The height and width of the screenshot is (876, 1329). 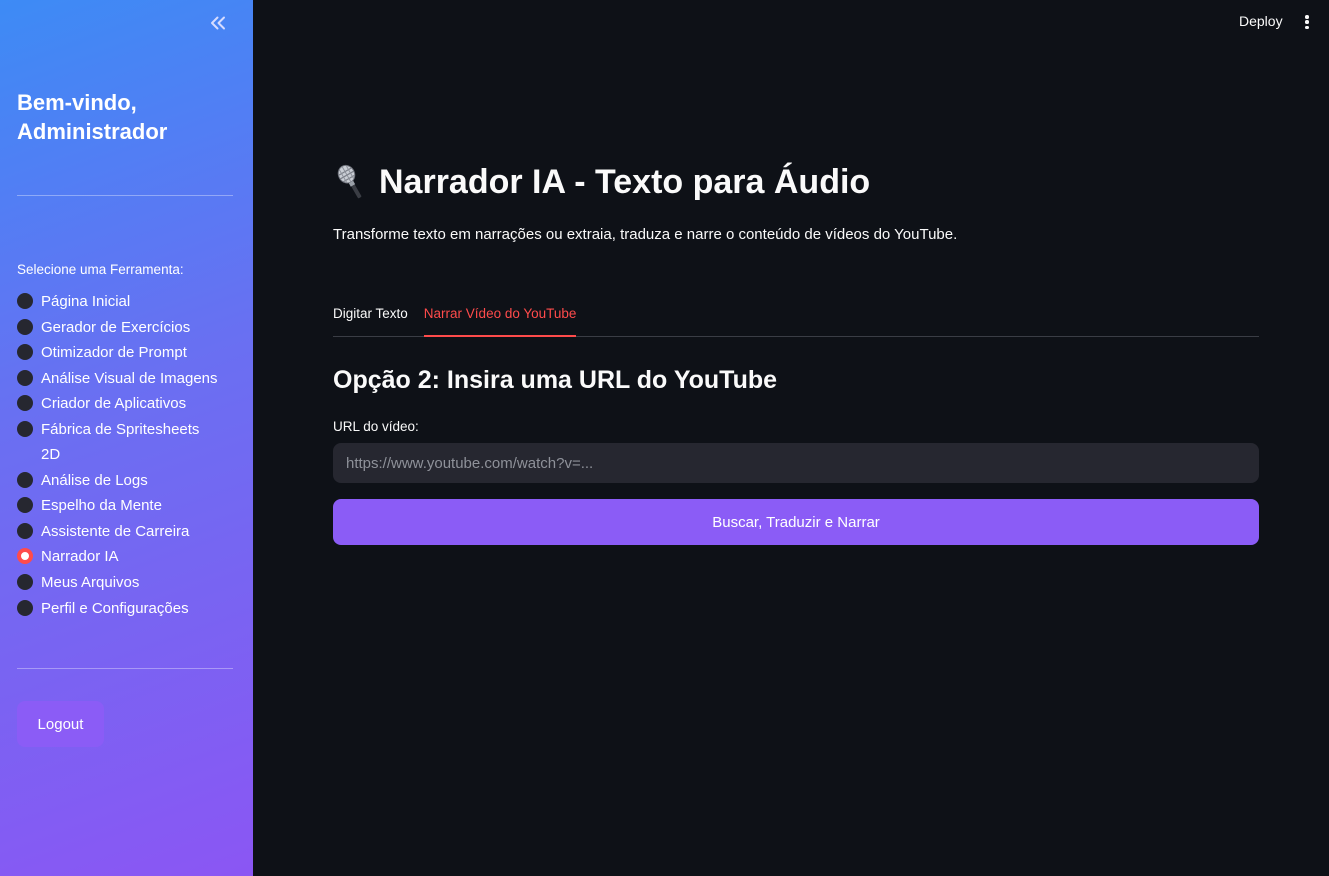 I want to click on radio-item-analise-logs: Análise de Logs, so click(x=129, y=480).